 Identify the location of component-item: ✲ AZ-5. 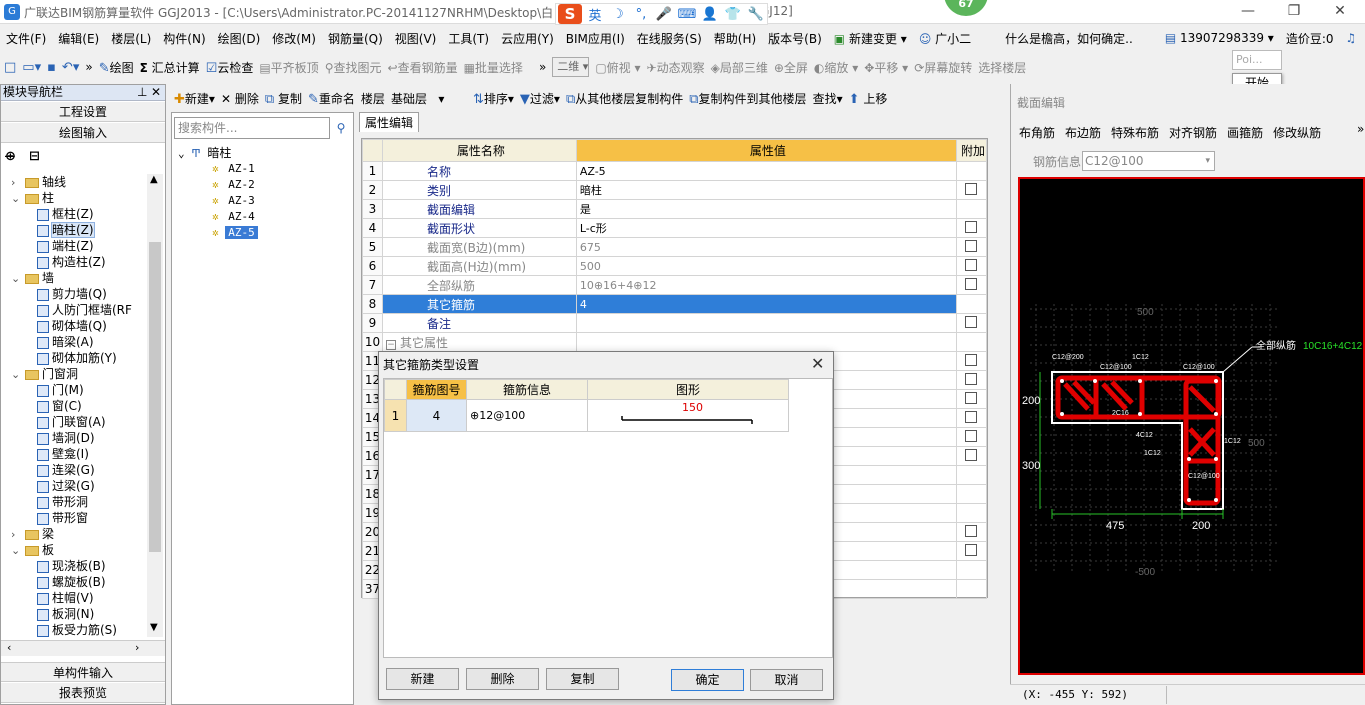
(263, 233).